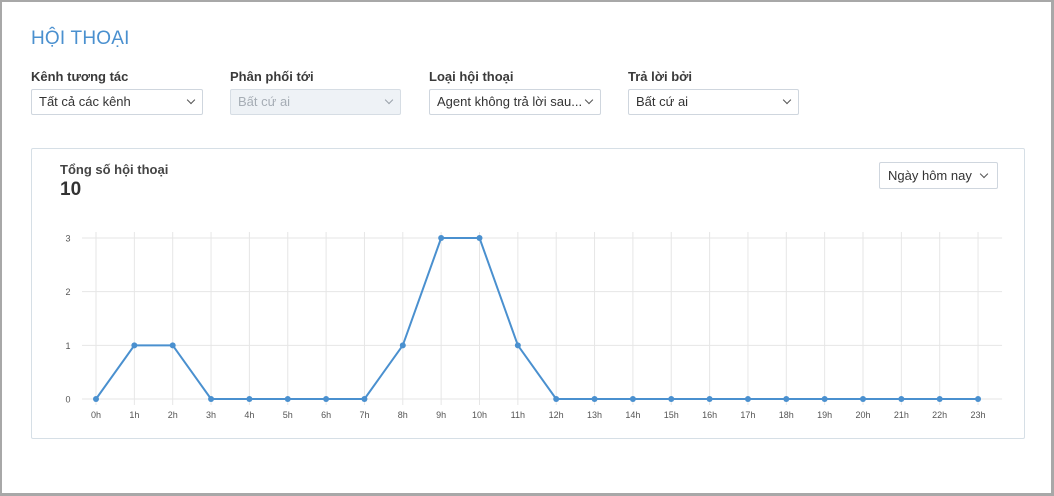  I want to click on filter-label-distribution: Phân phối tới, so click(272, 76).